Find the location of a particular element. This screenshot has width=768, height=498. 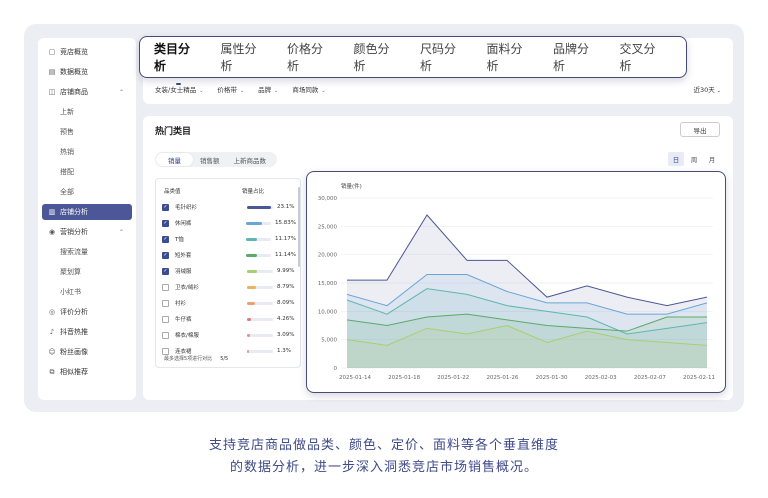

category-name: 短外套 is located at coordinates (183, 256).